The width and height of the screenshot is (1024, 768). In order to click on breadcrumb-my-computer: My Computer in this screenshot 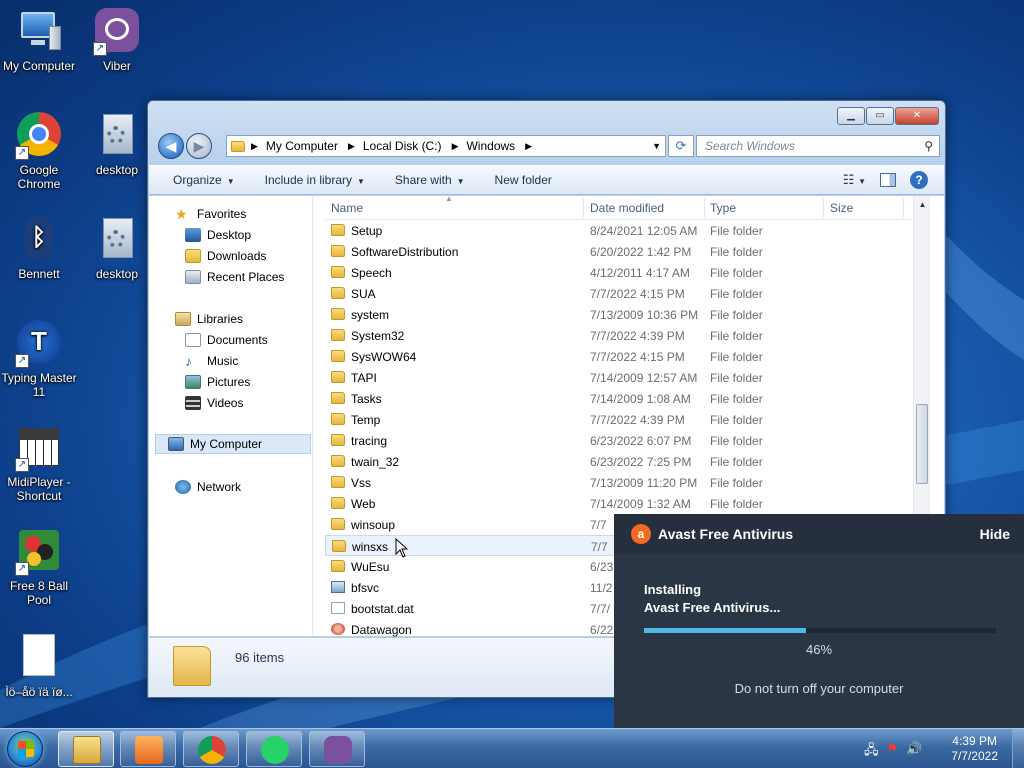, I will do `click(302, 146)`.